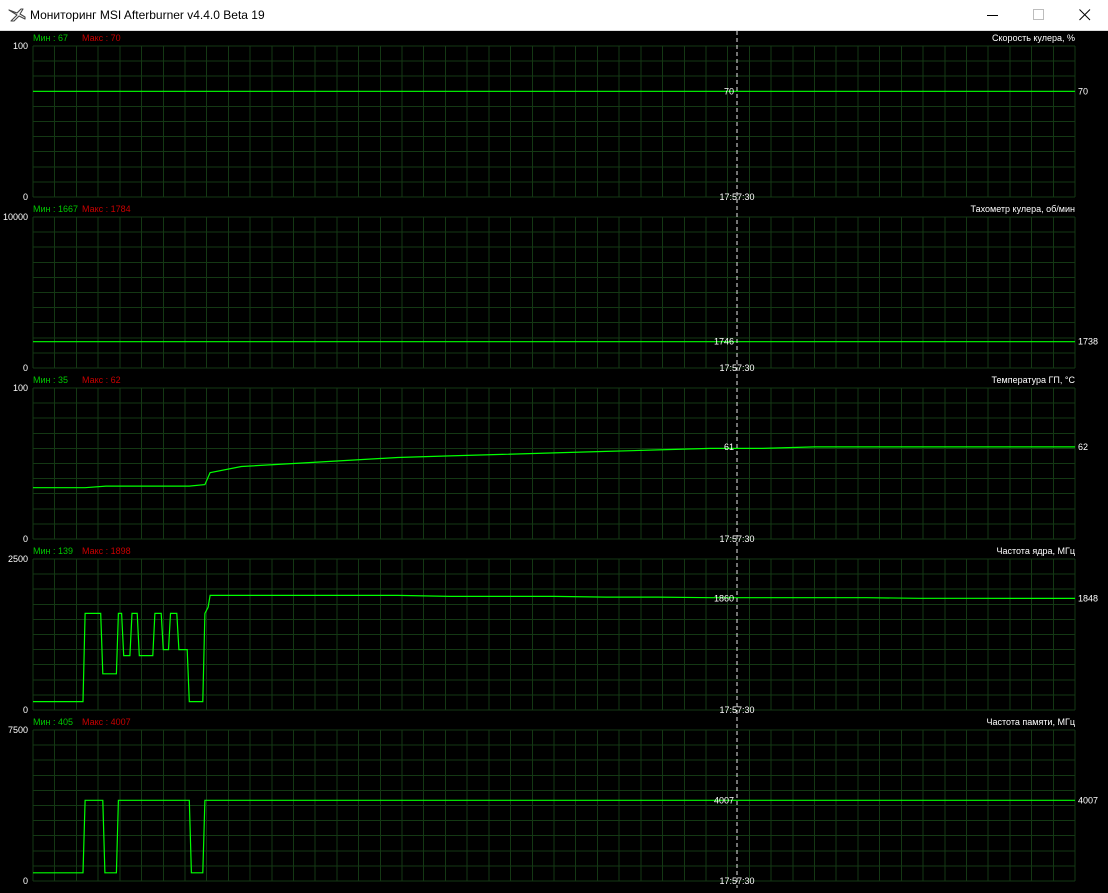 The image size is (1108, 893). I want to click on current-value-label: 1738, so click(1088, 342).